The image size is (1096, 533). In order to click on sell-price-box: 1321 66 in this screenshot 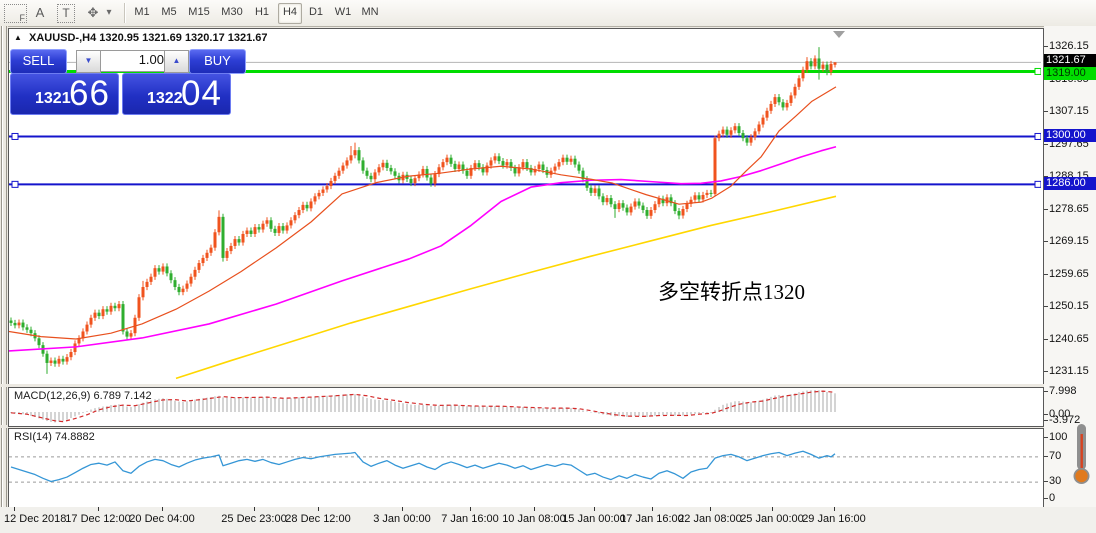, I will do `click(64, 94)`.